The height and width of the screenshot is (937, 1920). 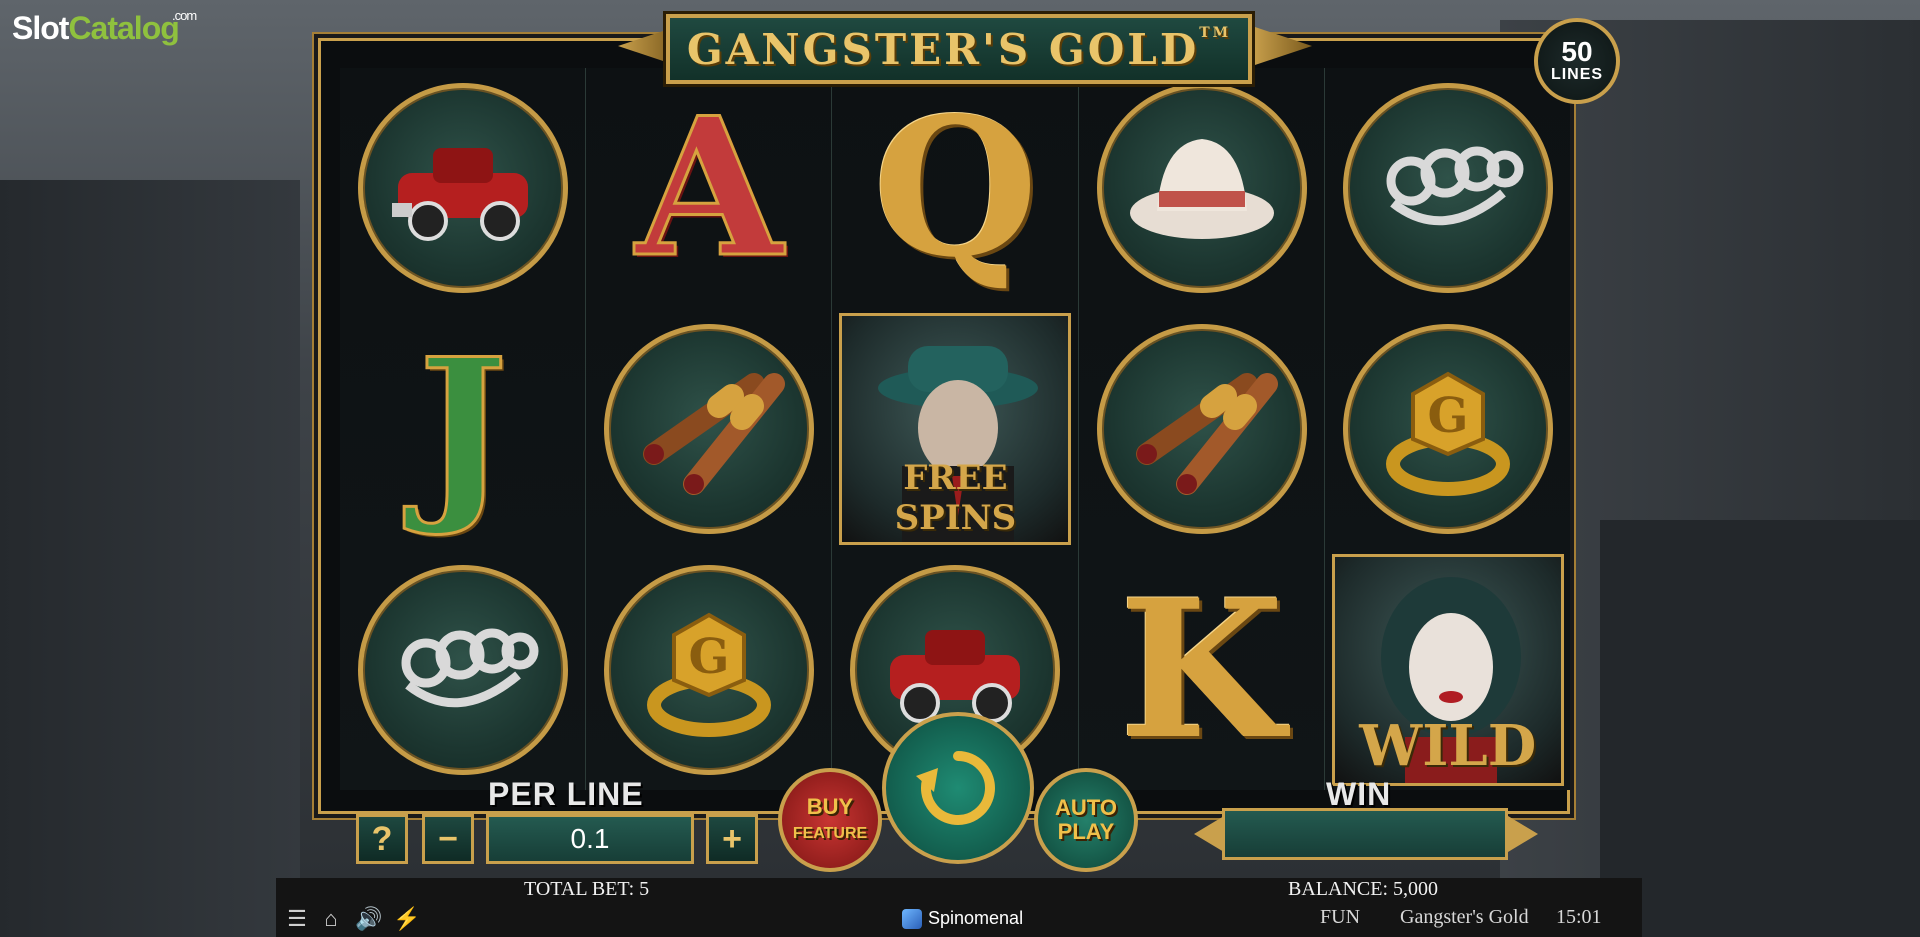 I want to click on win-wing-left, so click(x=1209, y=834).